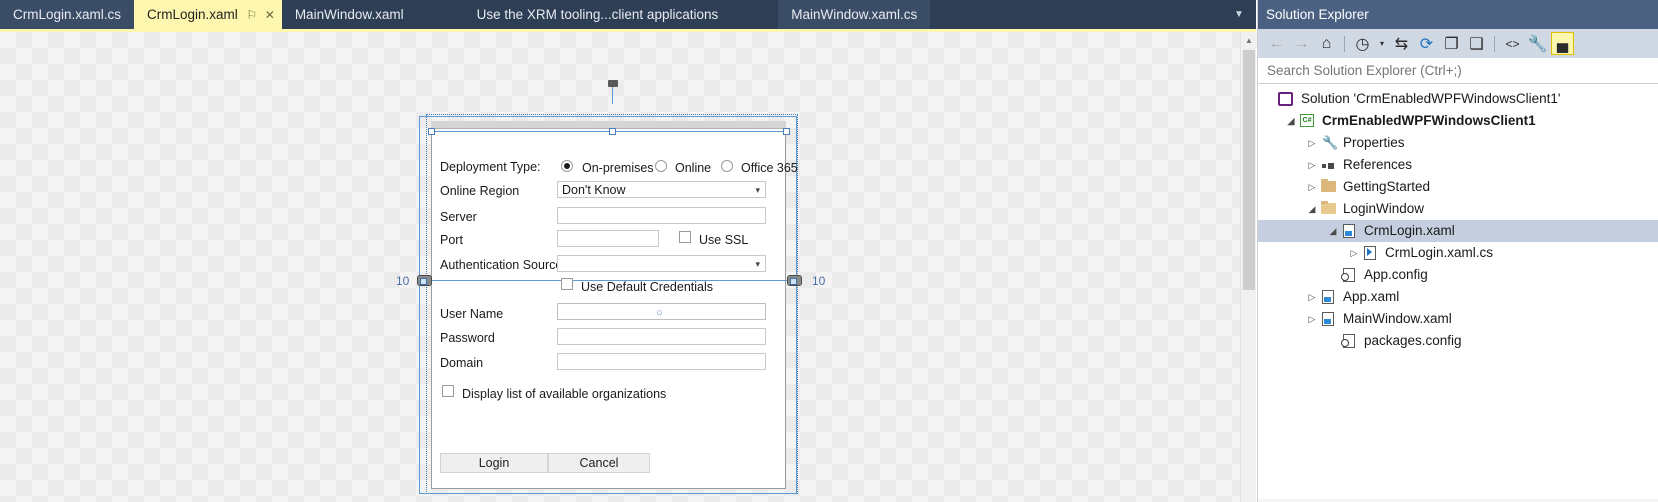  I want to click on tree-item: ▷ App.xaml, so click(1458, 297).